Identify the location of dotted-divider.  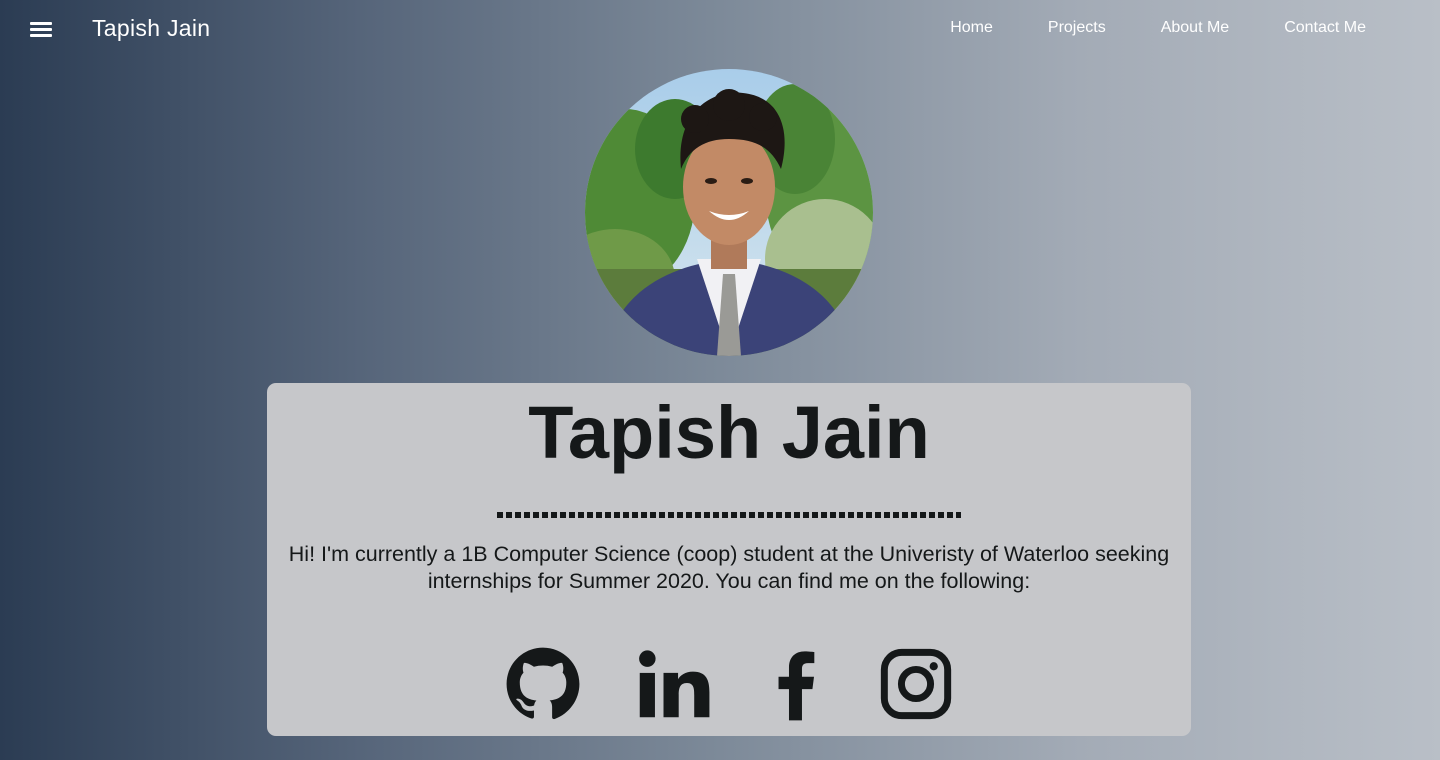
(729, 515).